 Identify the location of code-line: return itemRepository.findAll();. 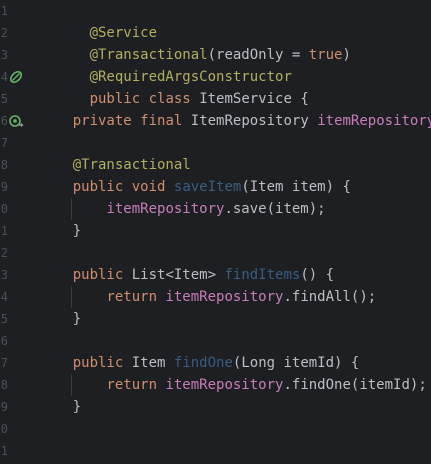
(207, 297).